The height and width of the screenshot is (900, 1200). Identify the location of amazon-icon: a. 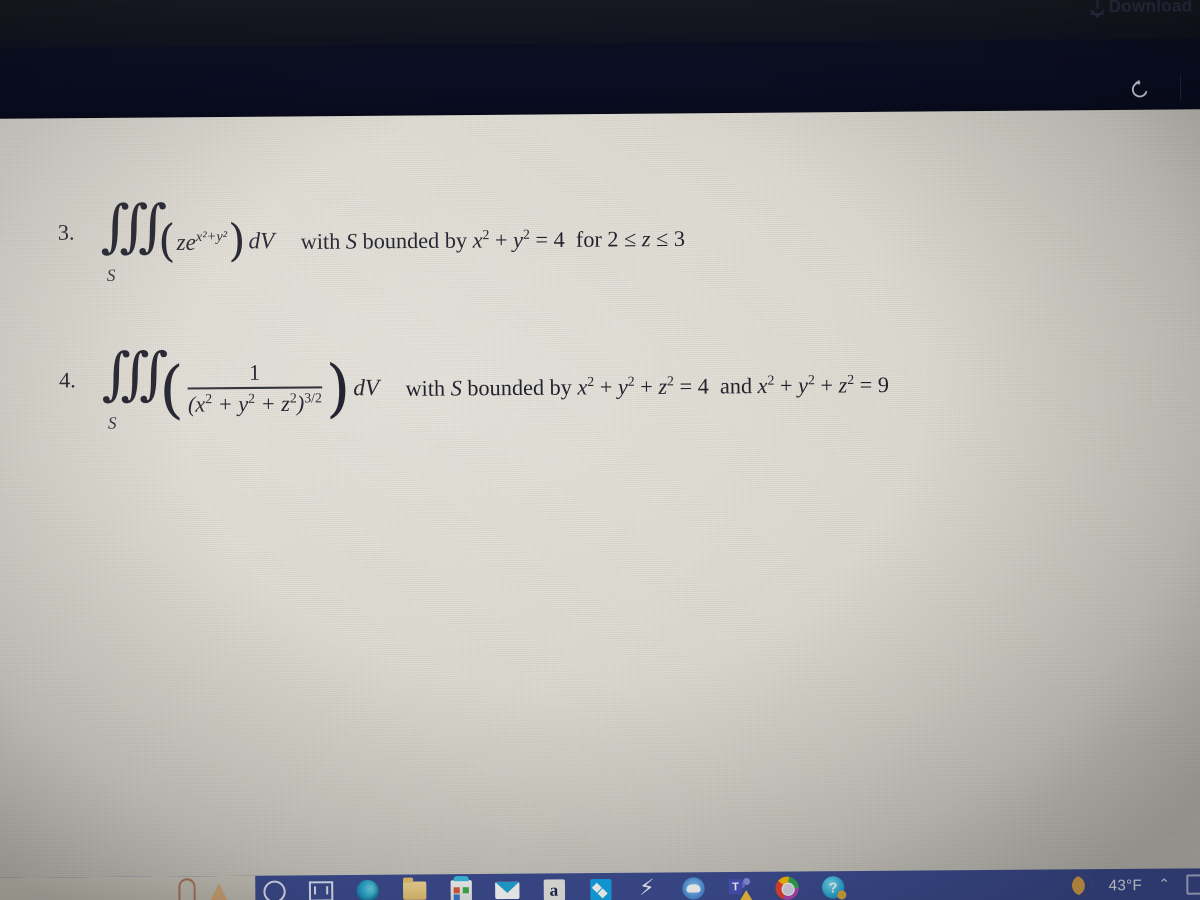
(554, 888).